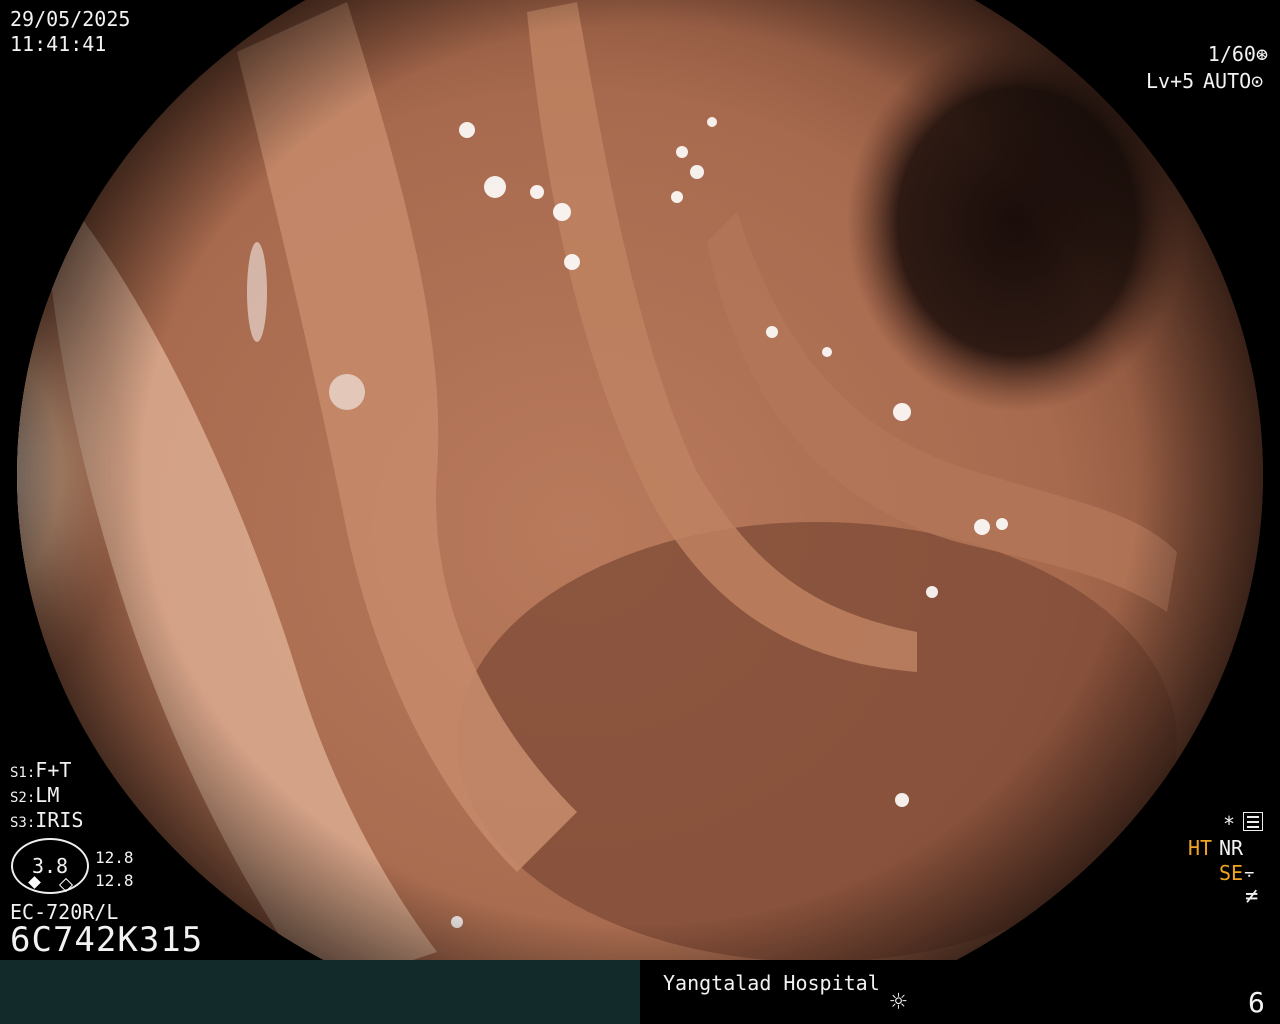  Describe the element at coordinates (1229, 824) in the screenshot. I see `star-indicator: *` at that location.